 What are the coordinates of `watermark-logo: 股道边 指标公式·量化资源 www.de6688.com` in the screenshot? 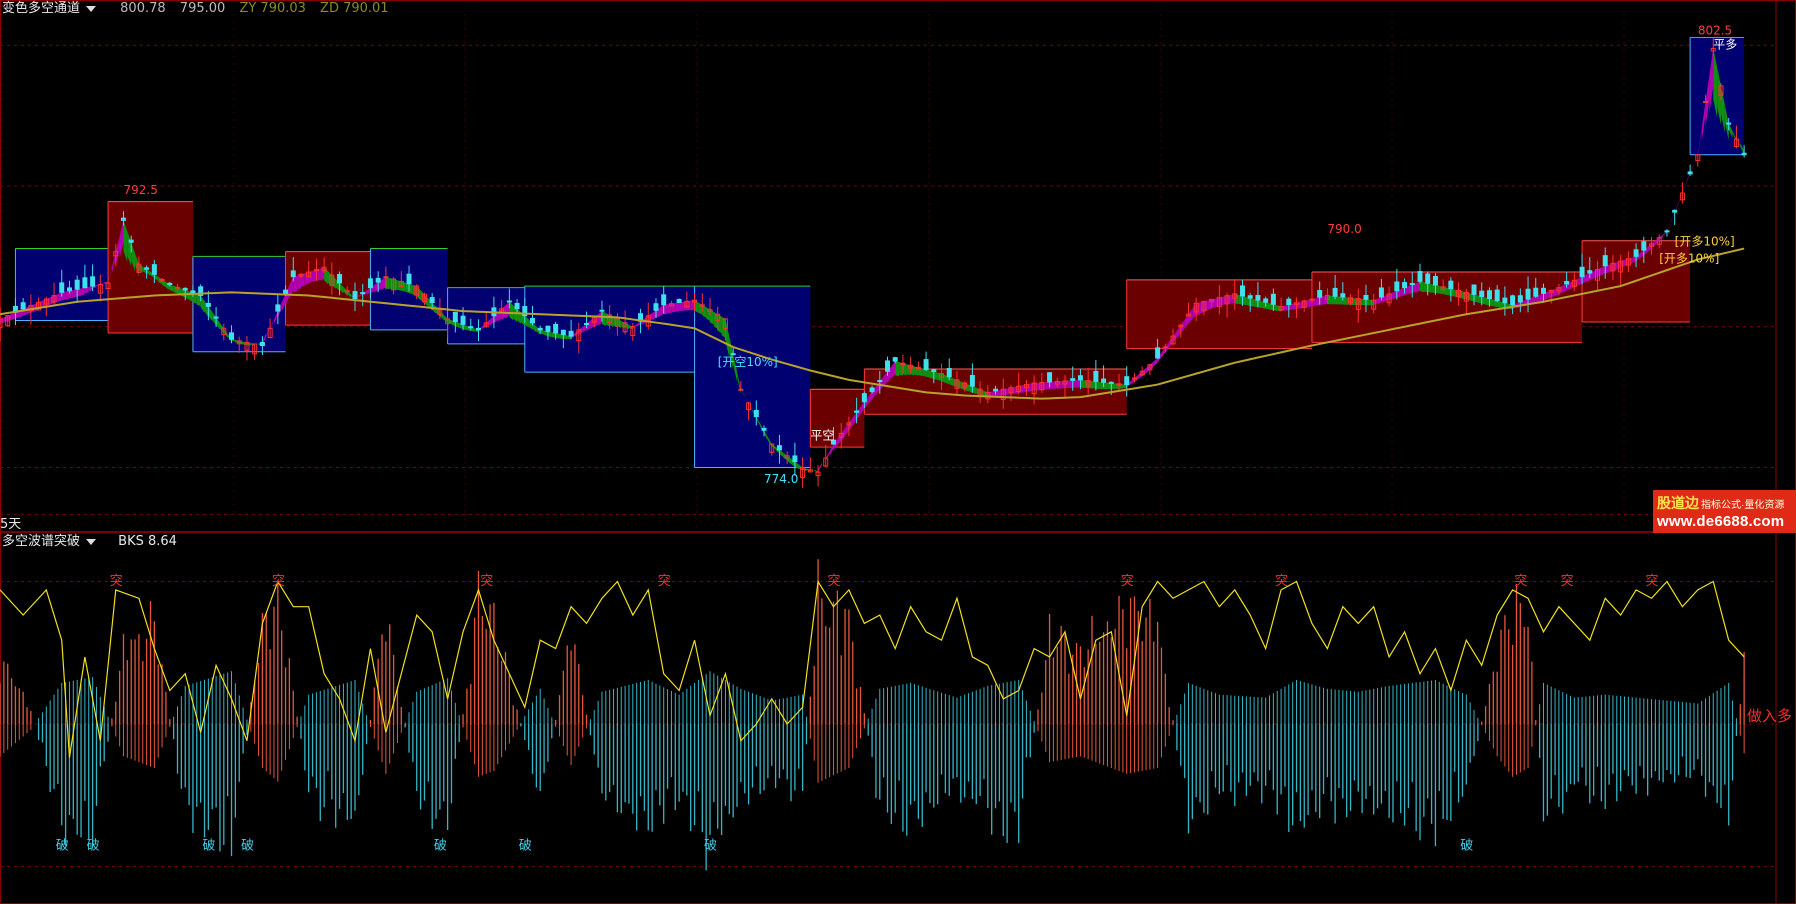 It's located at (1724, 511).